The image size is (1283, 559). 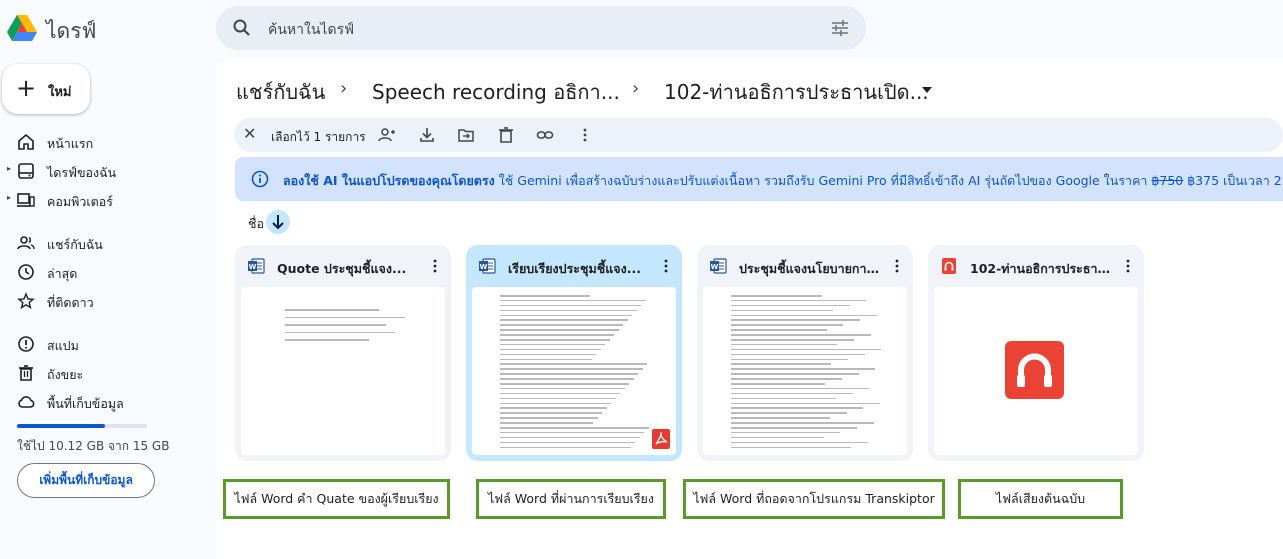 I want to click on share-add-person-icon, so click(x=387, y=135).